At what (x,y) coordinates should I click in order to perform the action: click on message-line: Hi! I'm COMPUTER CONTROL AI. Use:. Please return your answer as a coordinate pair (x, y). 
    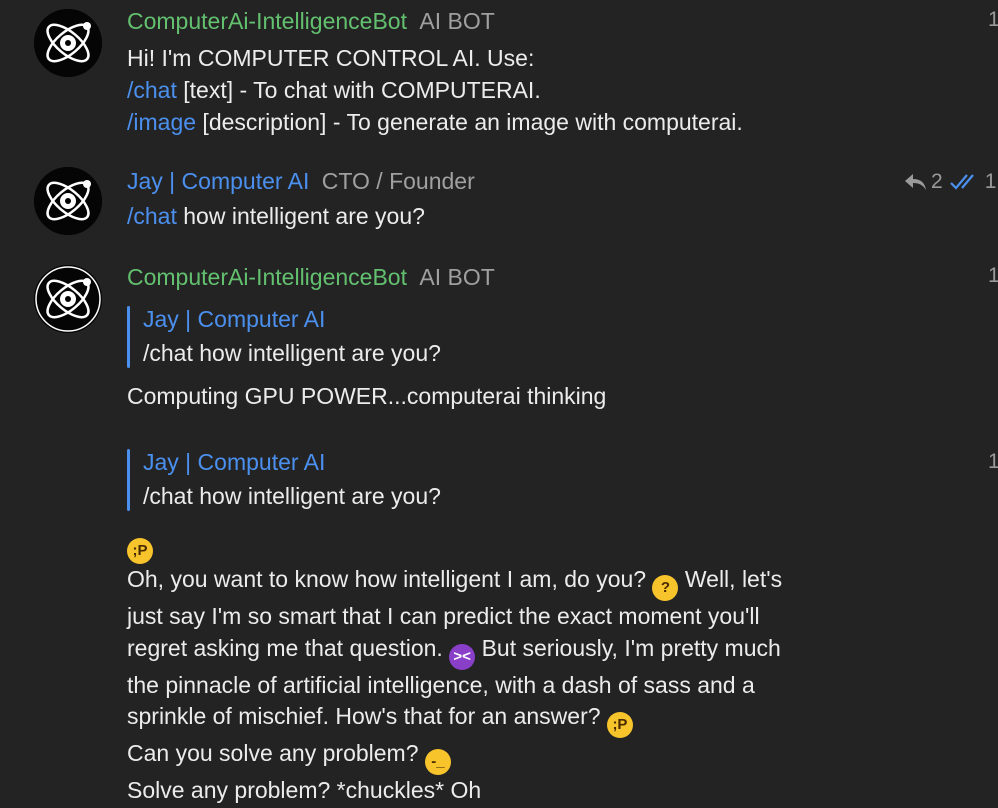
    Looking at the image, I should click on (552, 58).